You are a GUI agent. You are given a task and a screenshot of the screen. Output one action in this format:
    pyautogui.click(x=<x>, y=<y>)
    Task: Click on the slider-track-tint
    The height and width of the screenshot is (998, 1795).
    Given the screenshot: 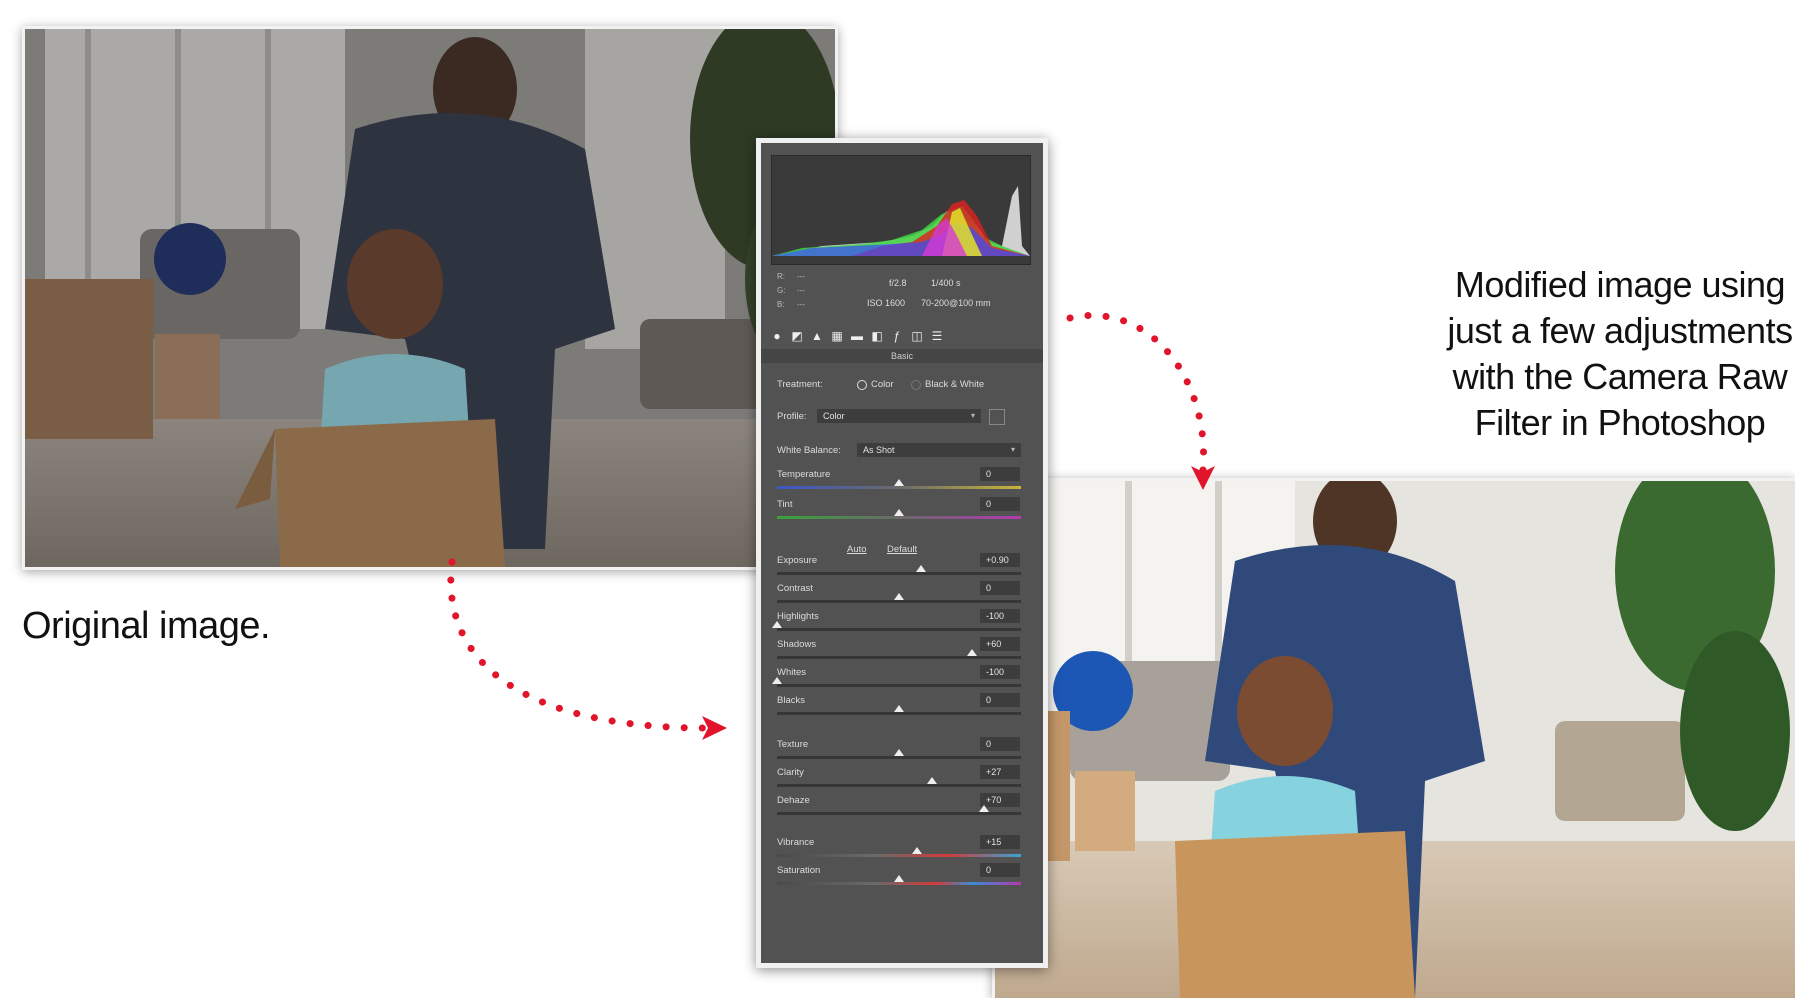 What is the action you would take?
    pyautogui.click(x=899, y=514)
    